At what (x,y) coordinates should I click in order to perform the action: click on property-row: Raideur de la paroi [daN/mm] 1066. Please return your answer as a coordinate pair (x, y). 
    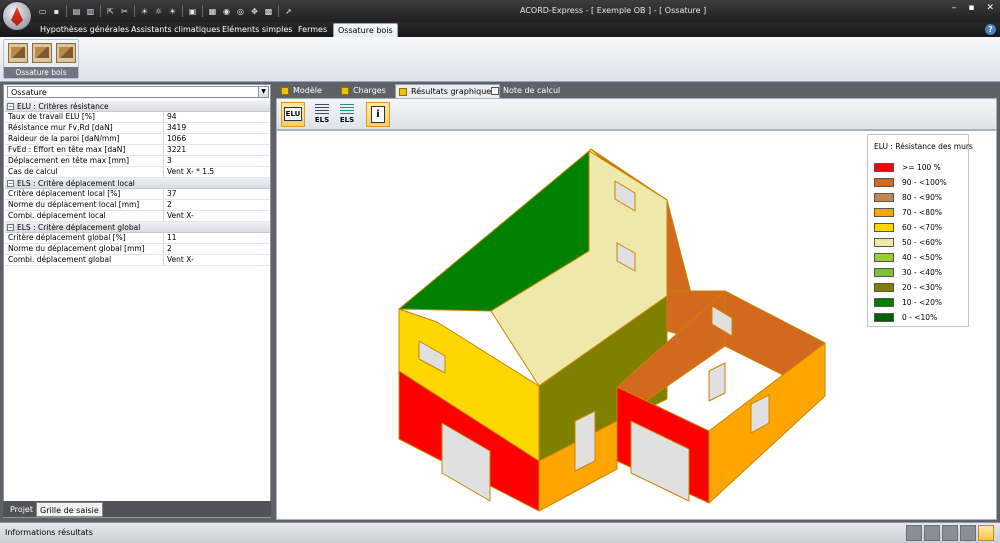
    Looking at the image, I should click on (137, 139).